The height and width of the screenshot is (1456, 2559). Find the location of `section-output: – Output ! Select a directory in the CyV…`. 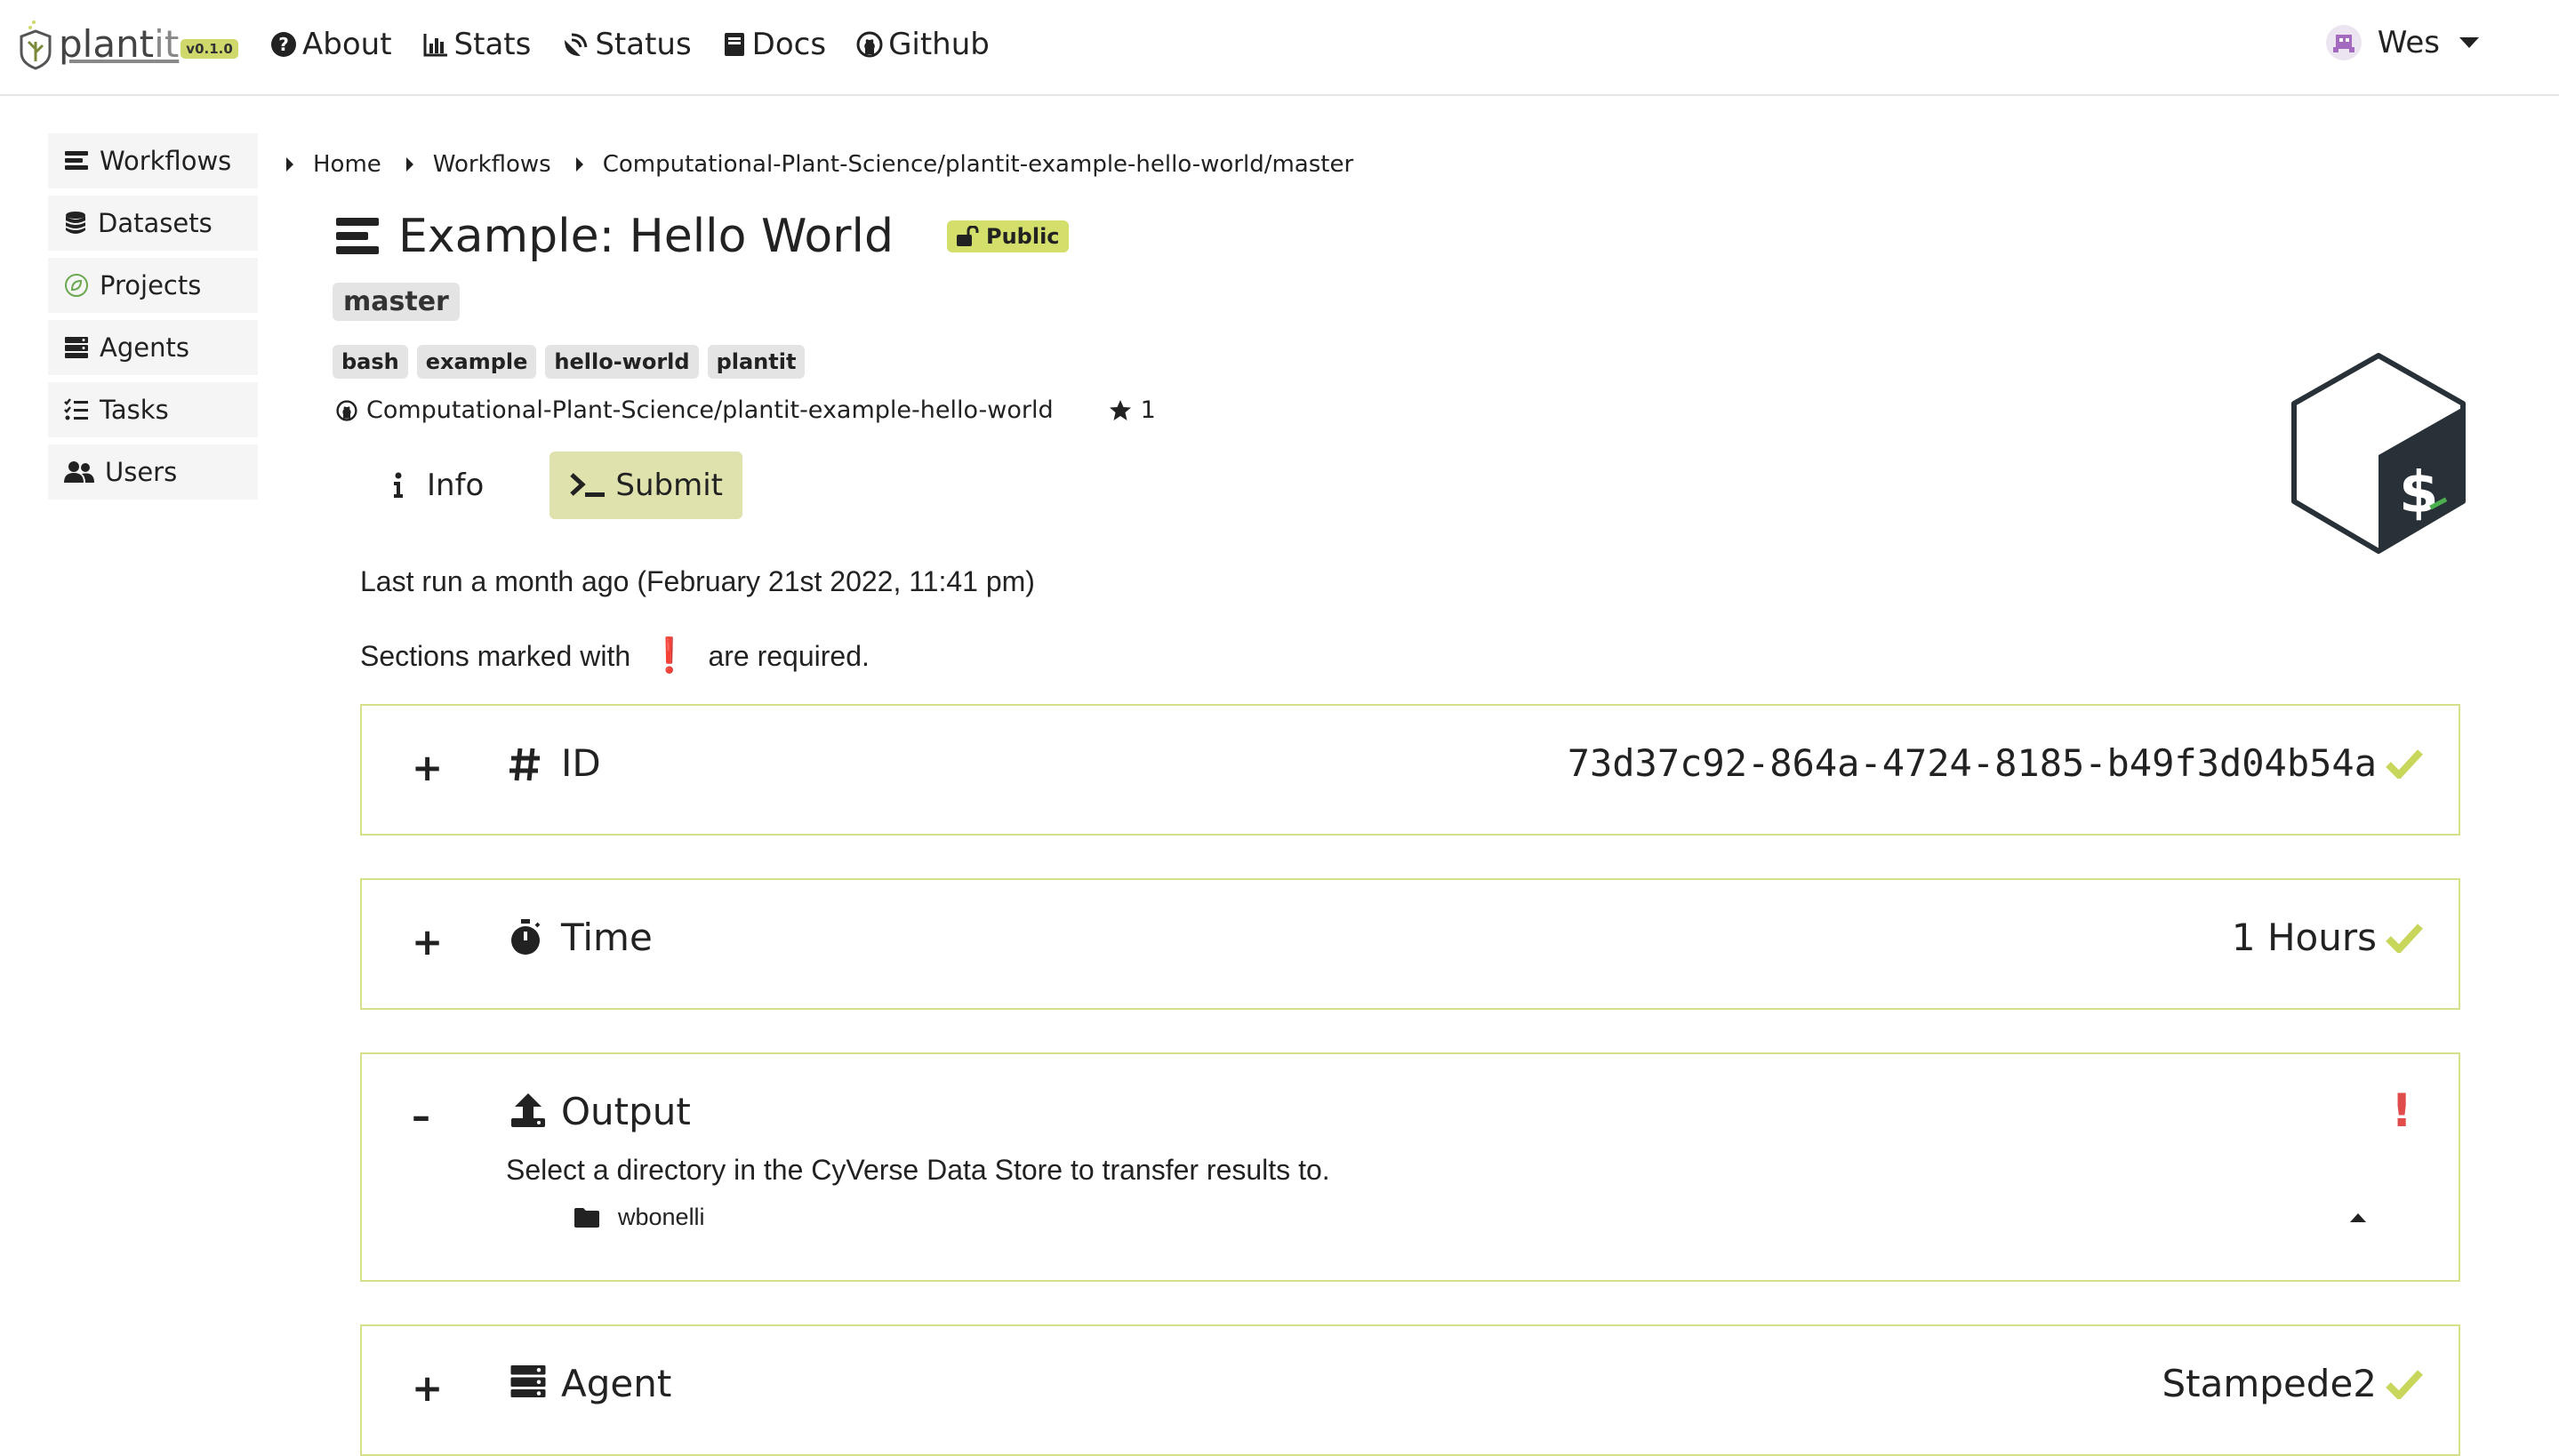

section-output: – Output ! Select a directory in the CyV… is located at coordinates (1410, 1167).